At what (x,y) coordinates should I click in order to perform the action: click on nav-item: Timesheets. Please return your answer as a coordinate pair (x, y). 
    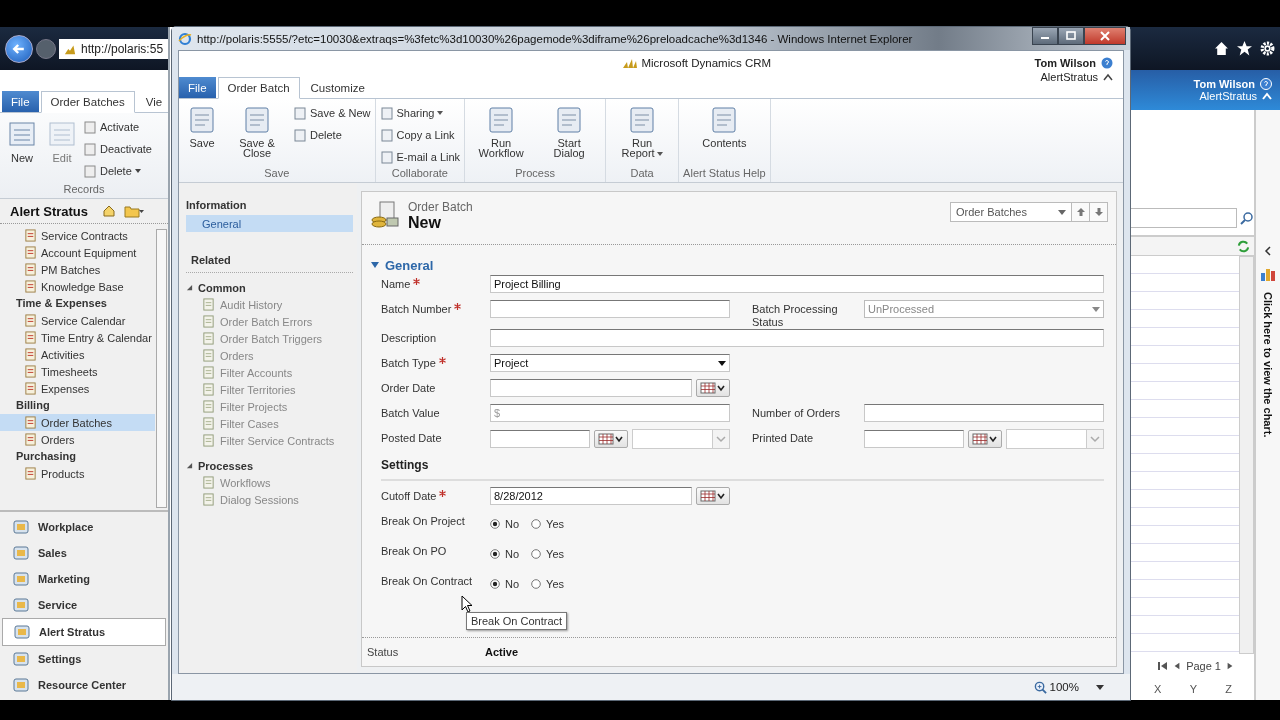
    Looking at the image, I should click on (77, 371).